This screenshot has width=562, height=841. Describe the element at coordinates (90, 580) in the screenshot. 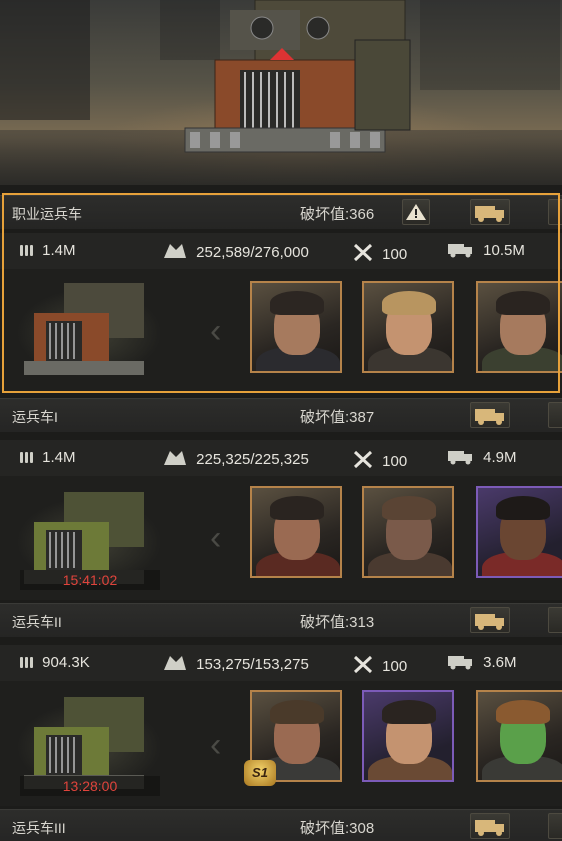

I see `cooldown-timer: 15:41:02` at that location.